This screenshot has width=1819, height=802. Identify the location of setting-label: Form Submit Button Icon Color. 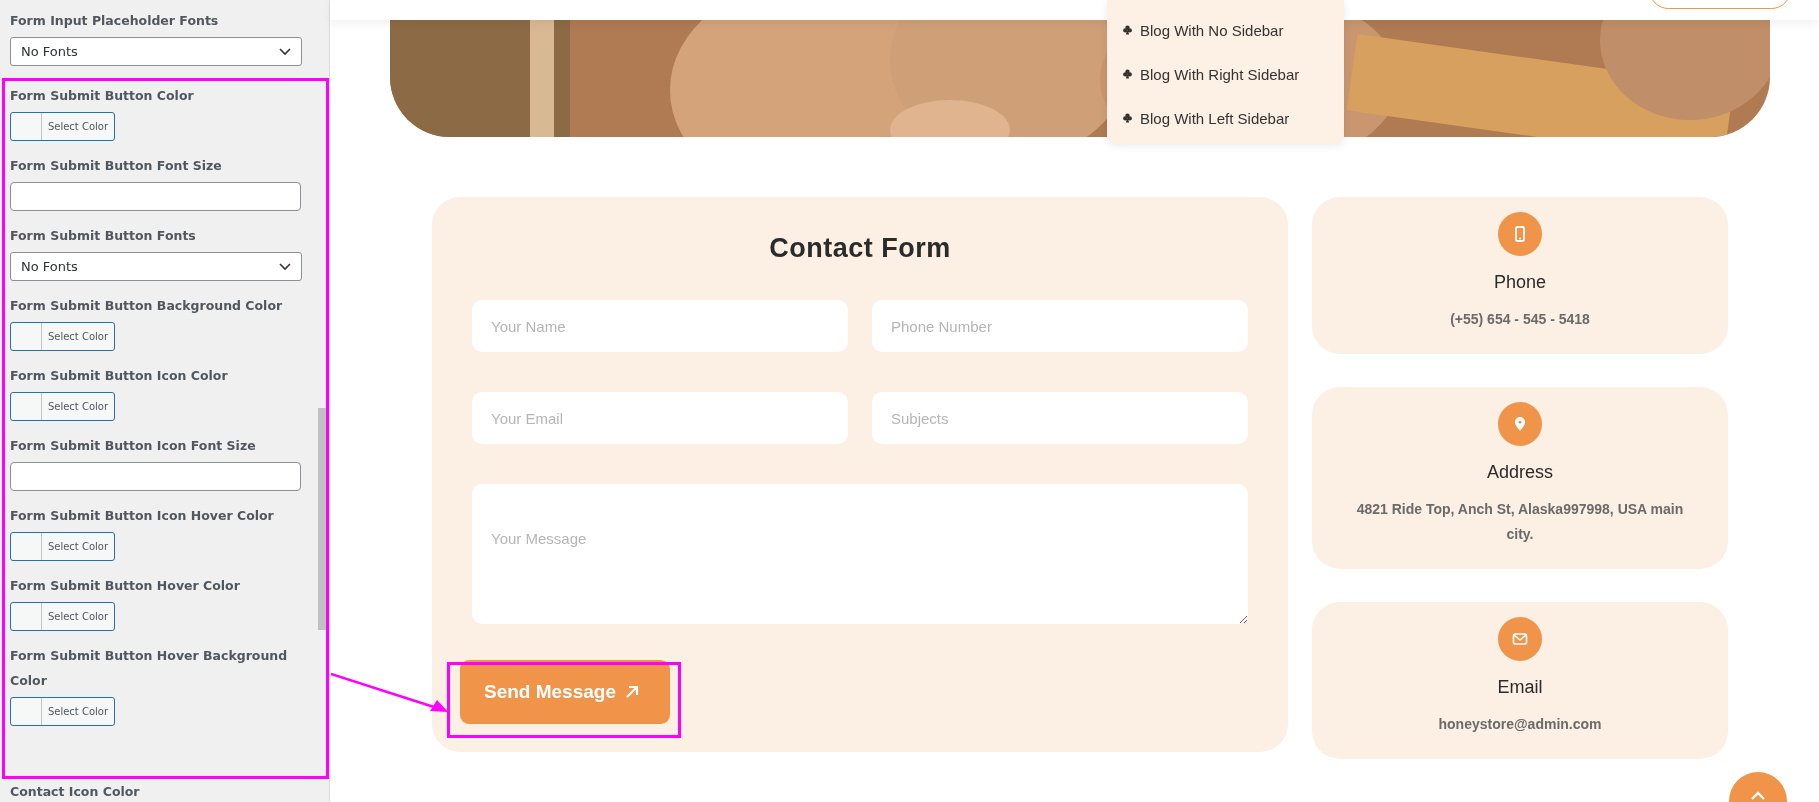
(119, 376).